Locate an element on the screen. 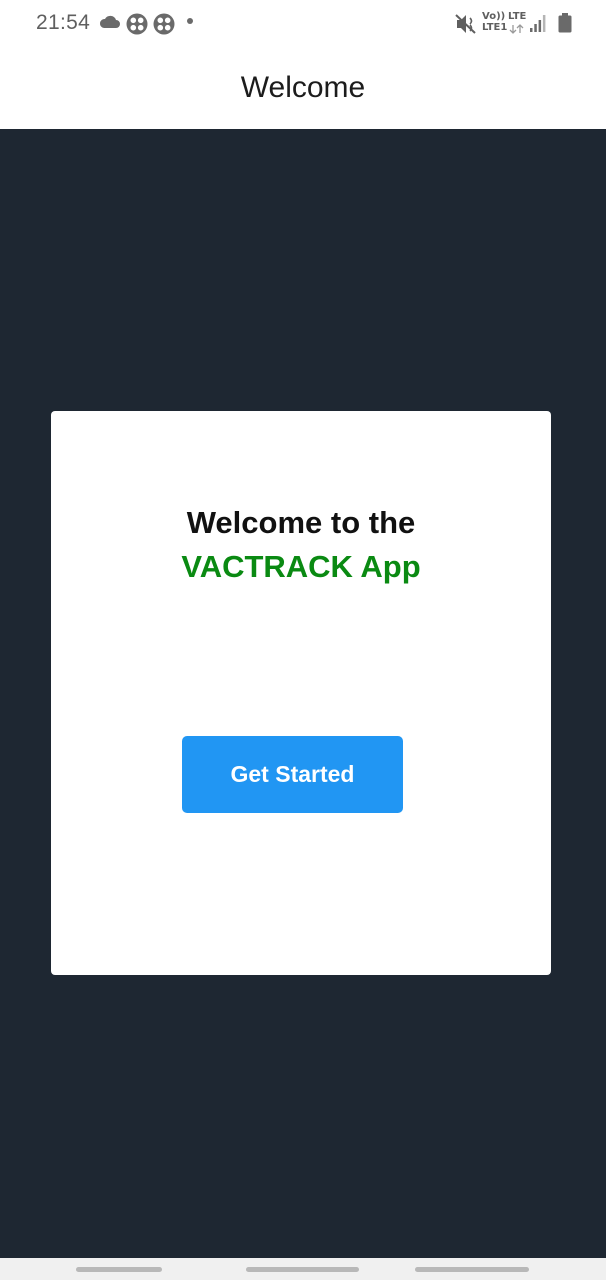  status-time: 21:54 is located at coordinates (63, 22).